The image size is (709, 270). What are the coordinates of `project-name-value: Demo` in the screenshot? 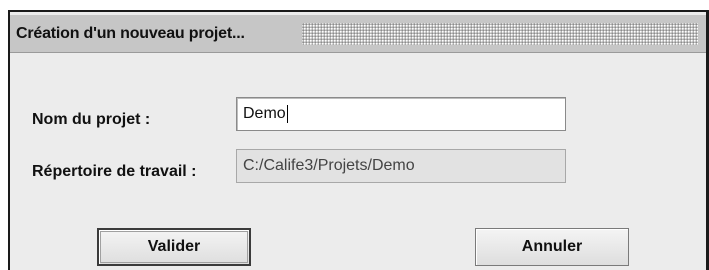 It's located at (264, 113).